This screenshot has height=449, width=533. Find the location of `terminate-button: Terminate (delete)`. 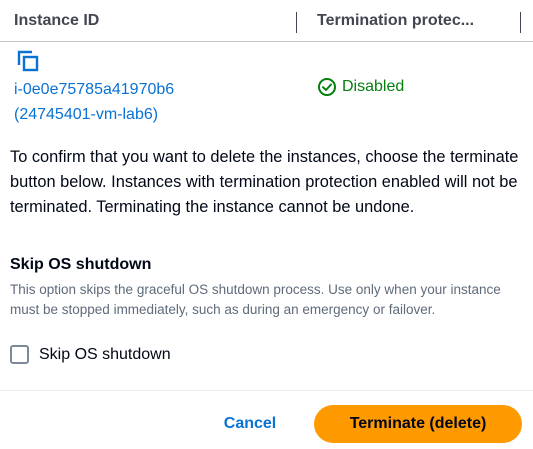

terminate-button: Terminate (delete) is located at coordinates (418, 424).